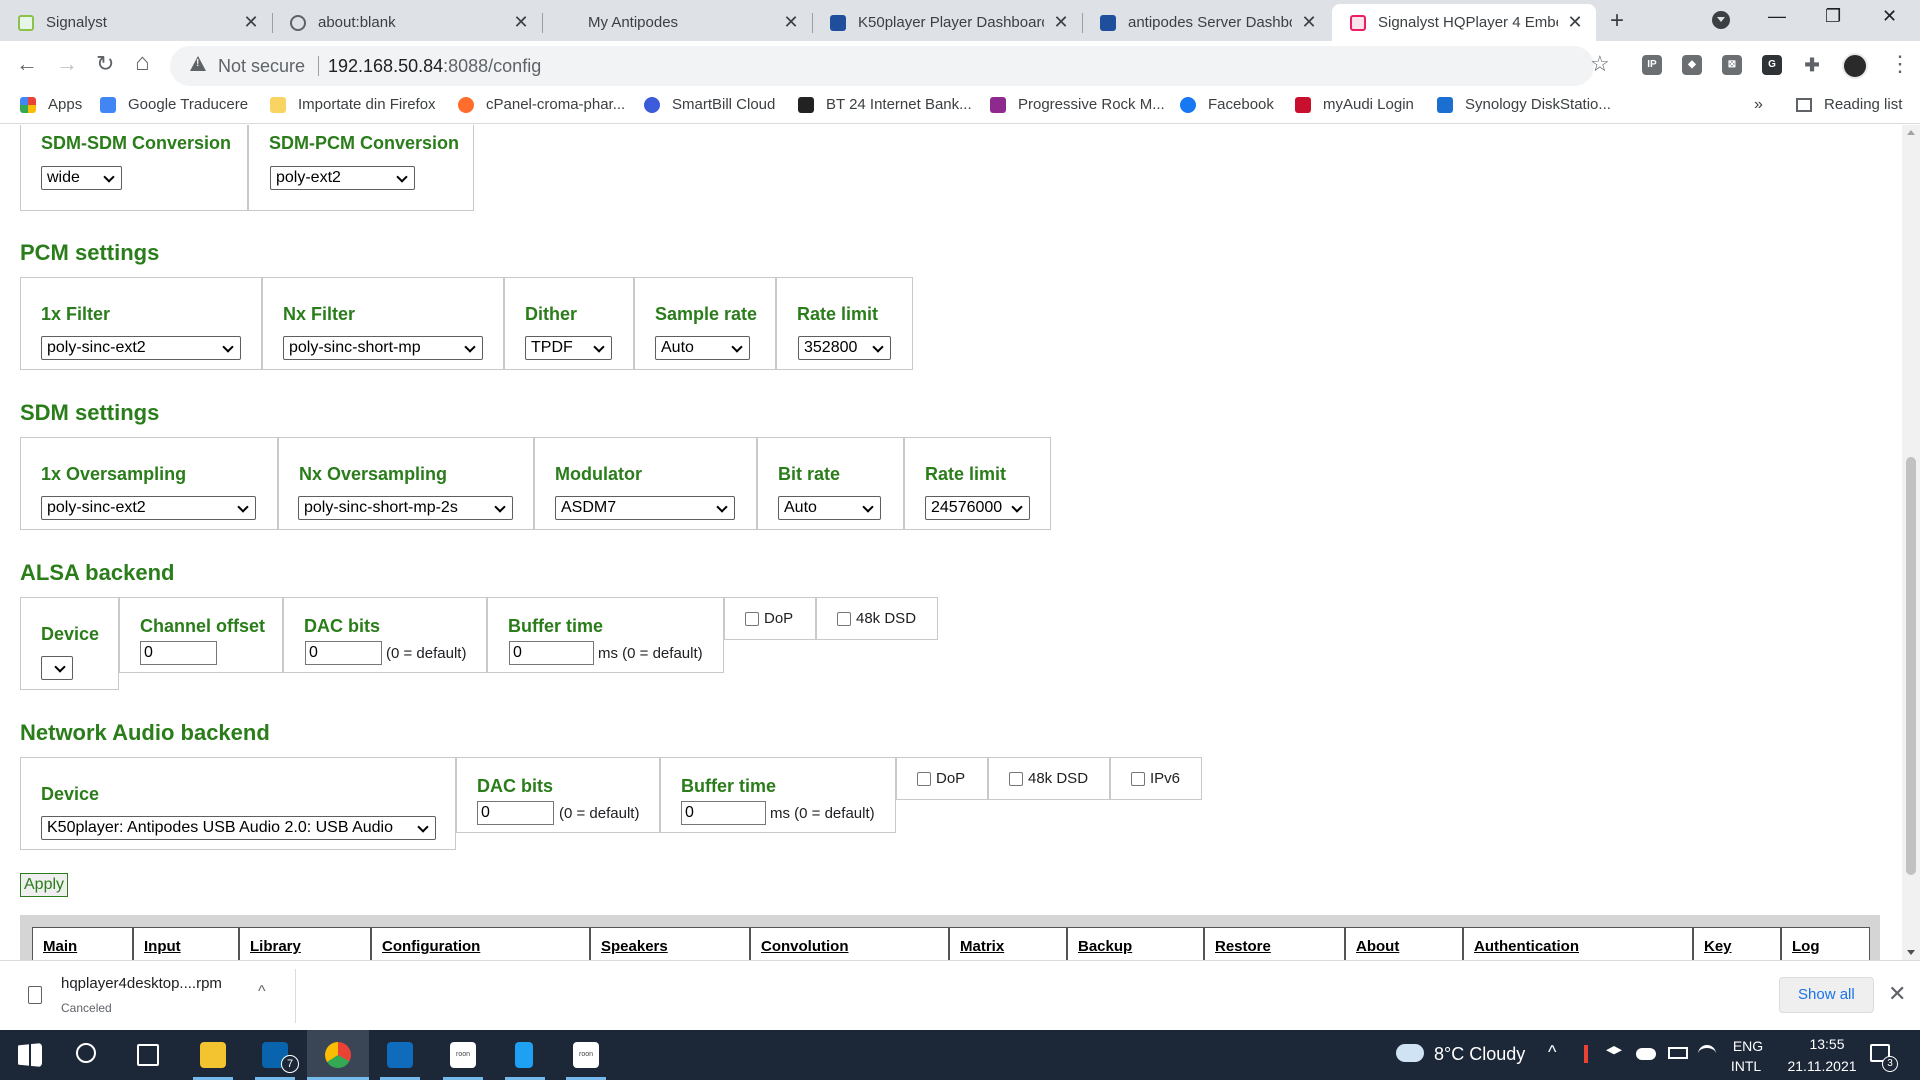 The width and height of the screenshot is (1920, 1080). I want to click on bookmark-facebook: Facebook, so click(1227, 104).